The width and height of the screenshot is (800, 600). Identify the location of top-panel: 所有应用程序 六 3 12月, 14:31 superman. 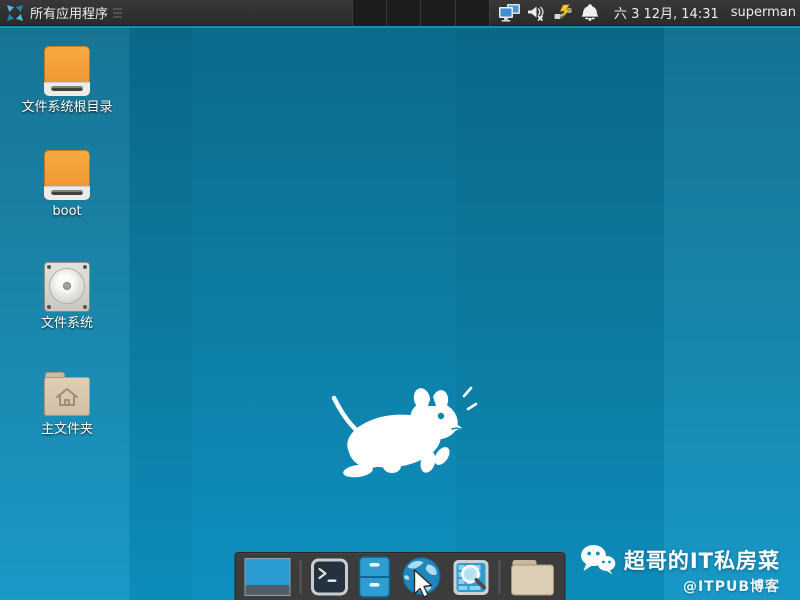
(400, 13).